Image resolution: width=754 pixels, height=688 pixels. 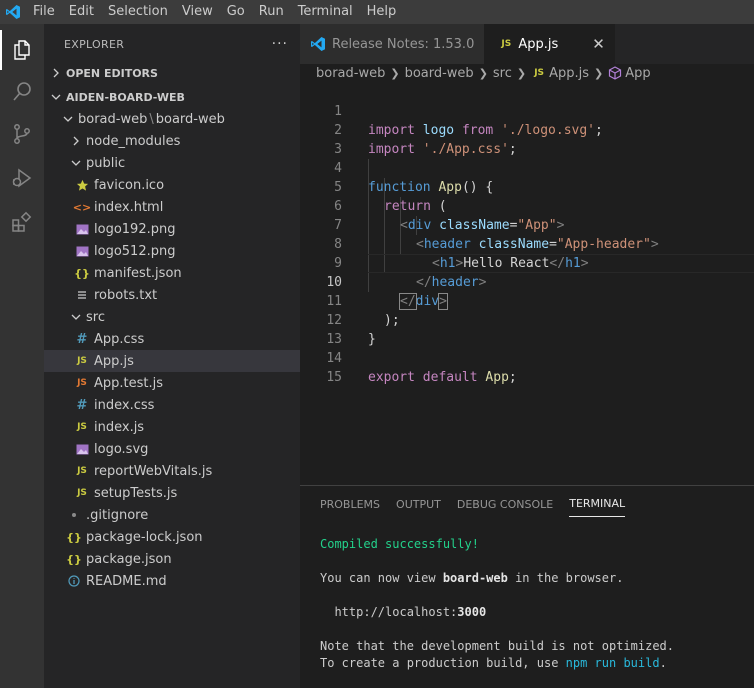 I want to click on tab-app-js: JS App.js ✕, so click(x=549, y=44).